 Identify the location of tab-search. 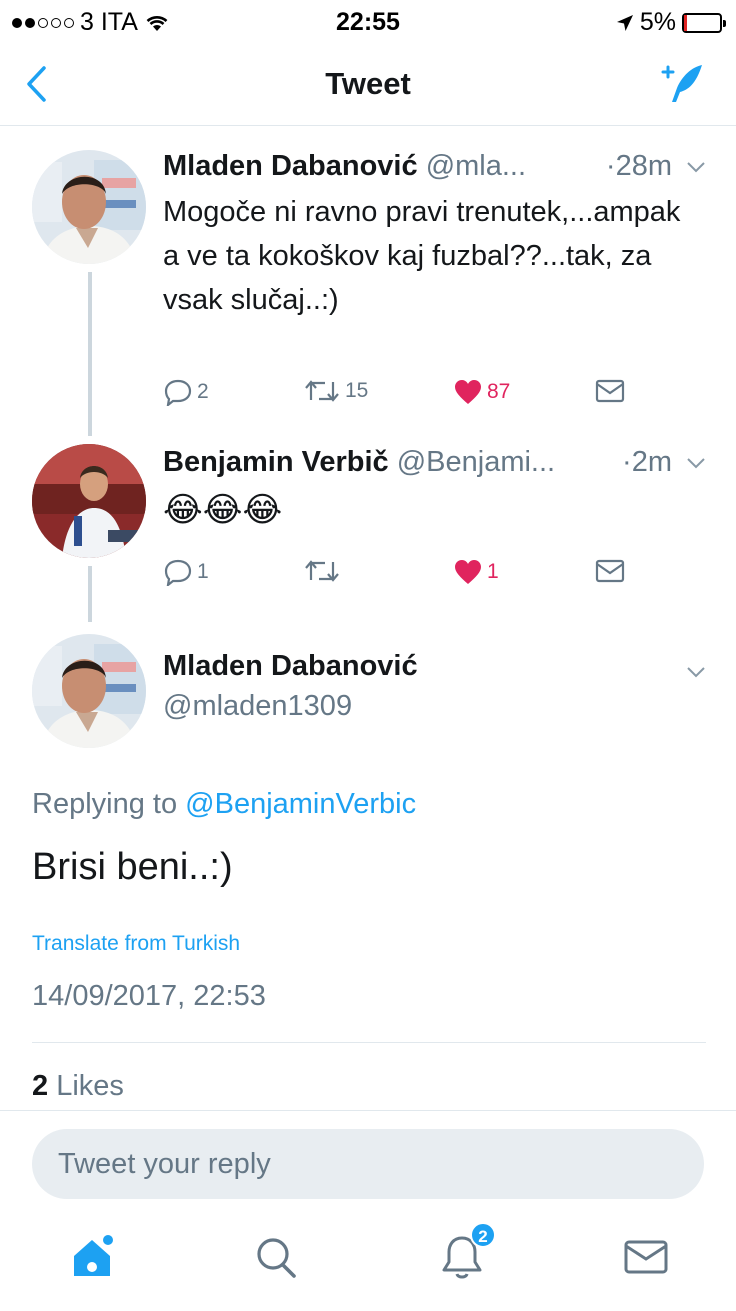
(276, 1259).